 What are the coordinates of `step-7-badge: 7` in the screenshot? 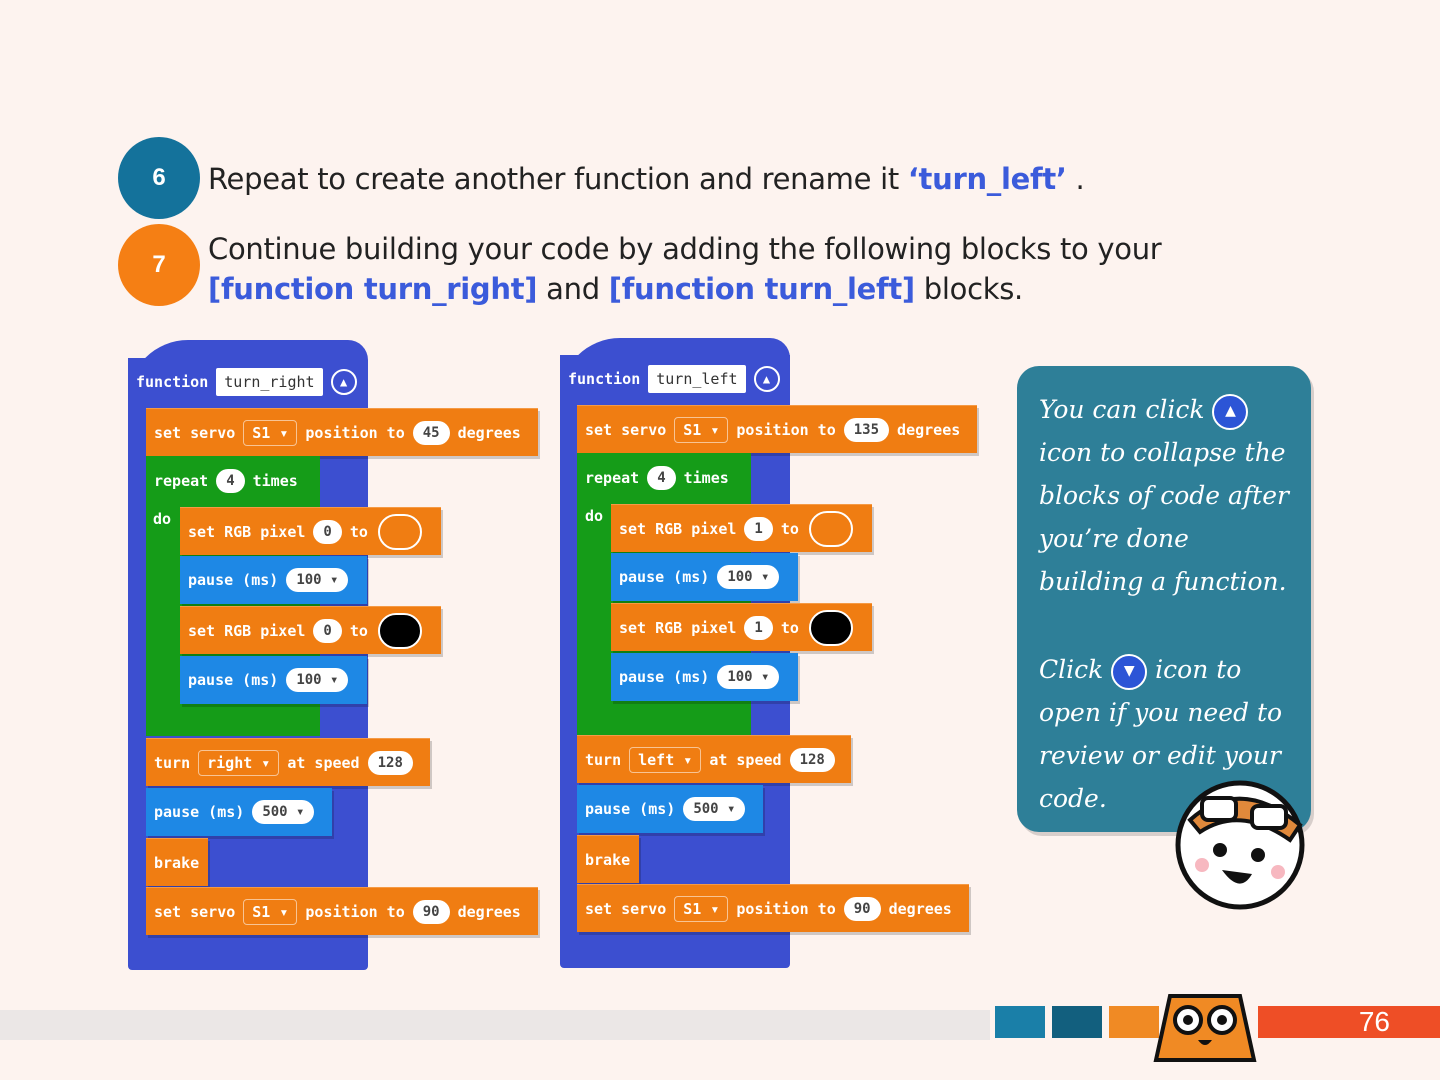 It's located at (159, 265).